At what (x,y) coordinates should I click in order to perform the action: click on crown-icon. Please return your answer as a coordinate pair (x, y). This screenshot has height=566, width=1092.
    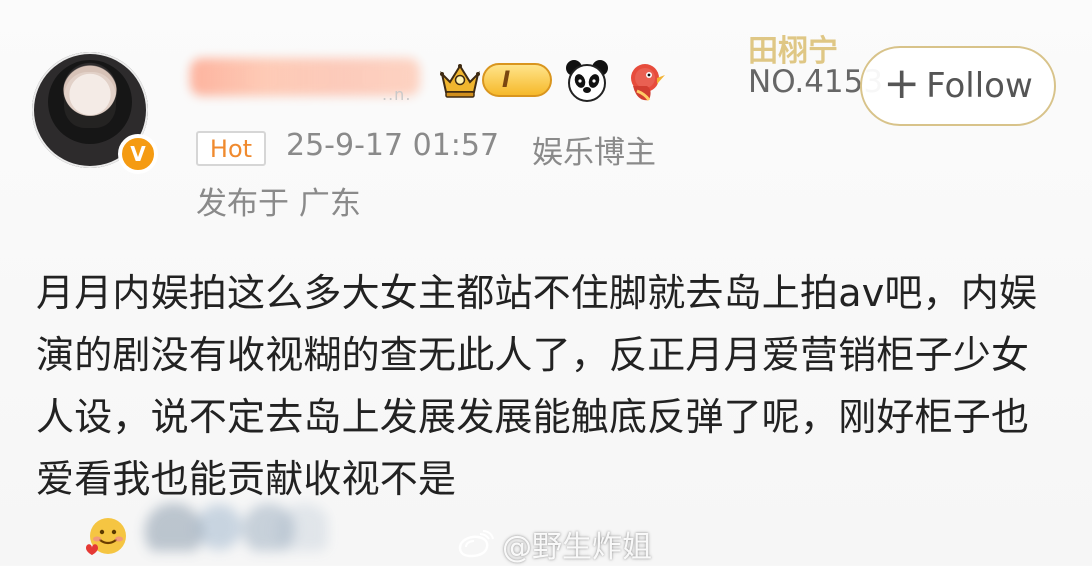
    Looking at the image, I should click on (460, 81).